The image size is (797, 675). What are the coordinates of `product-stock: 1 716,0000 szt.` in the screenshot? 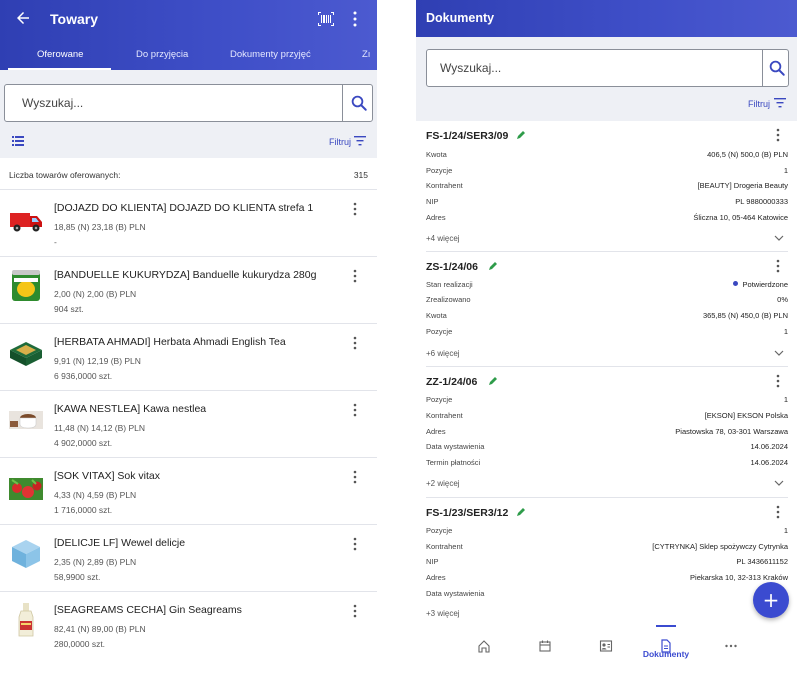 It's located at (83, 510).